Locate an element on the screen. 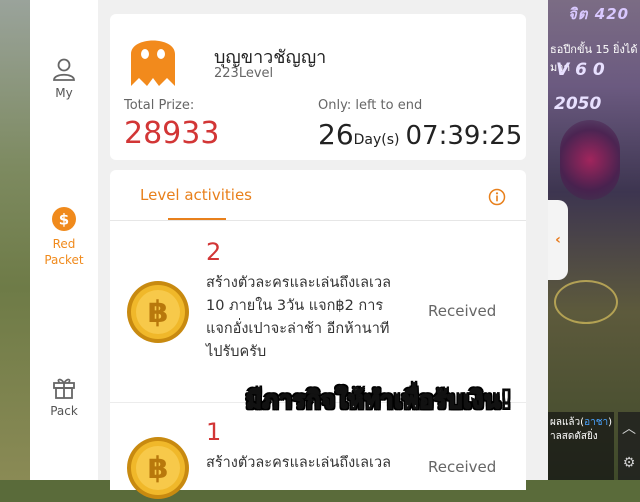 This screenshot has height=502, width=640. activities-tab-bar: Level activities is located at coordinates (318, 195).